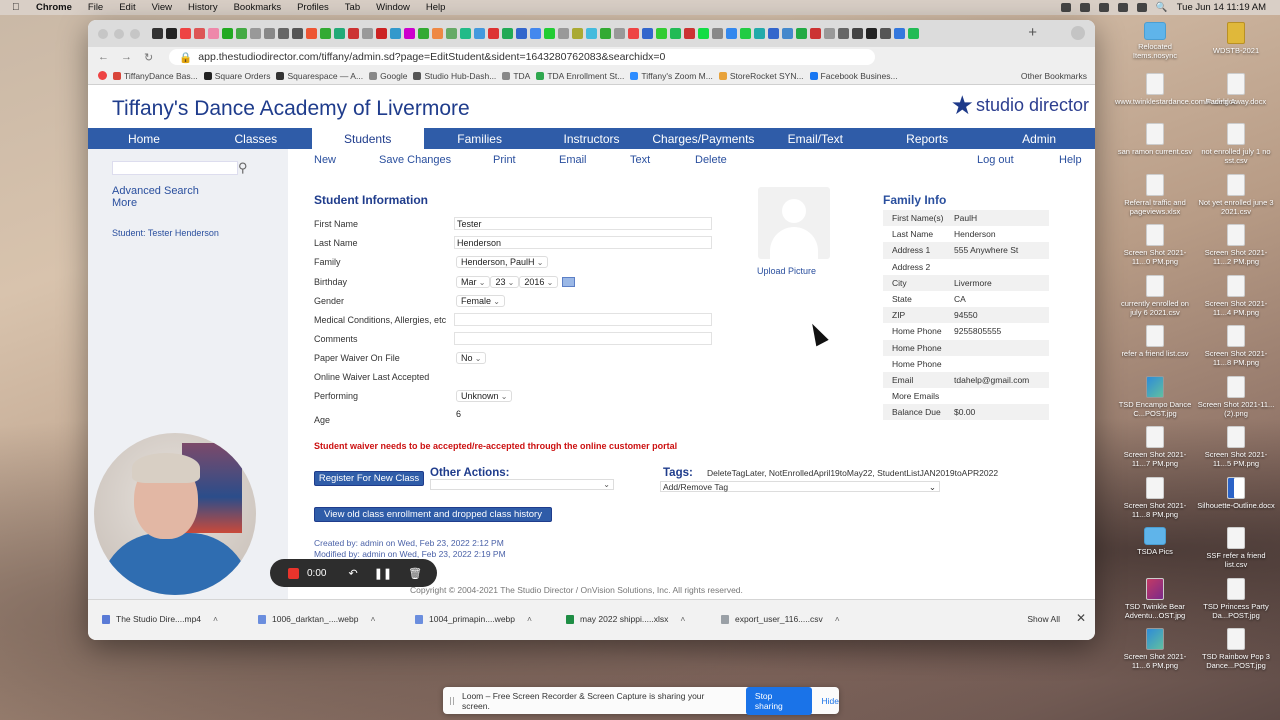 This screenshot has width=1280, height=720. Describe the element at coordinates (203, 7) in the screenshot. I see `menu-history: History` at that location.